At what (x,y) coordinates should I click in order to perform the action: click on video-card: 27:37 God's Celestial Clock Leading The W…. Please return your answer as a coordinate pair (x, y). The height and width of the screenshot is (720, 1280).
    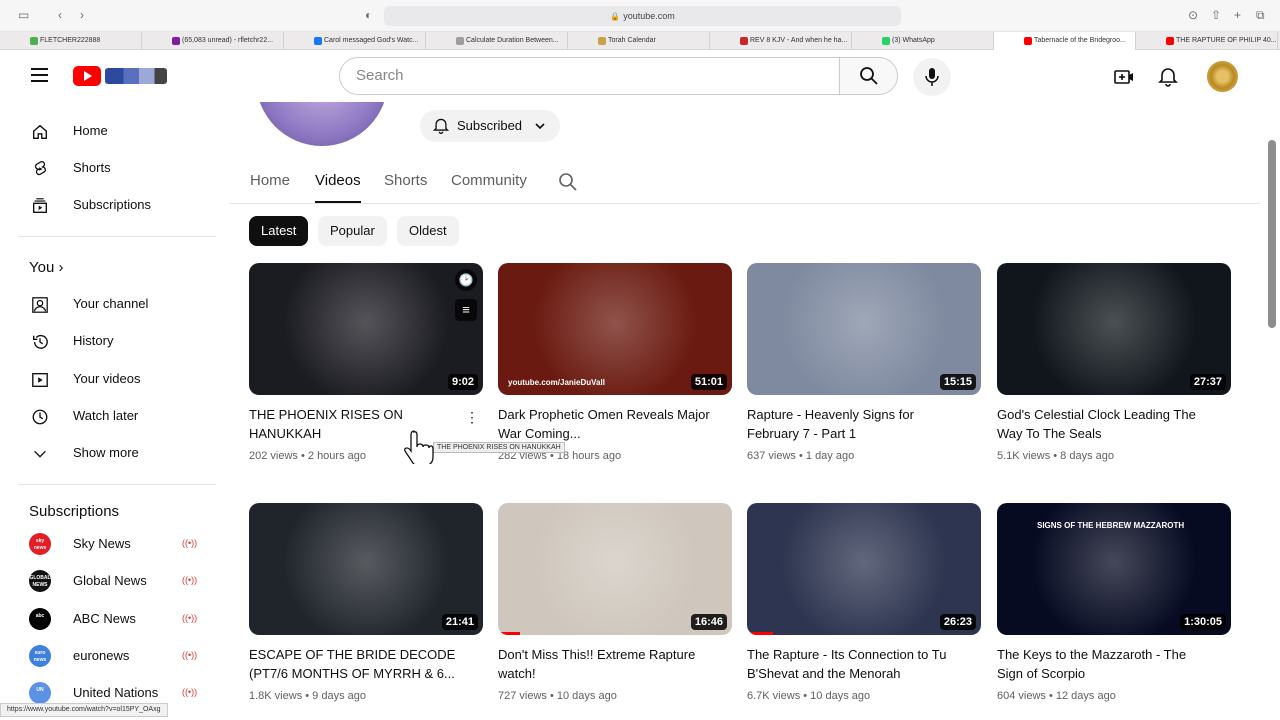
    Looking at the image, I should click on (1114, 379).